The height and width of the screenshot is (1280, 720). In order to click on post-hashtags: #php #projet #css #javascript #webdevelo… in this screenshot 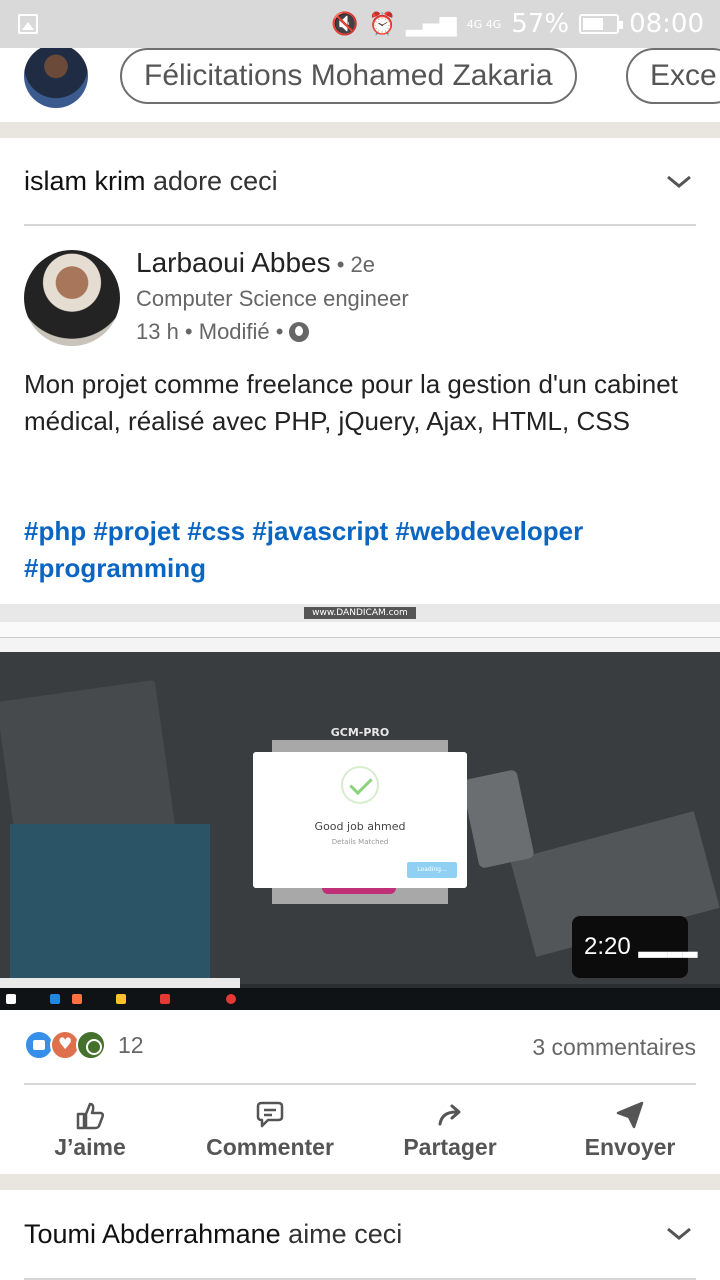, I will do `click(364, 550)`.